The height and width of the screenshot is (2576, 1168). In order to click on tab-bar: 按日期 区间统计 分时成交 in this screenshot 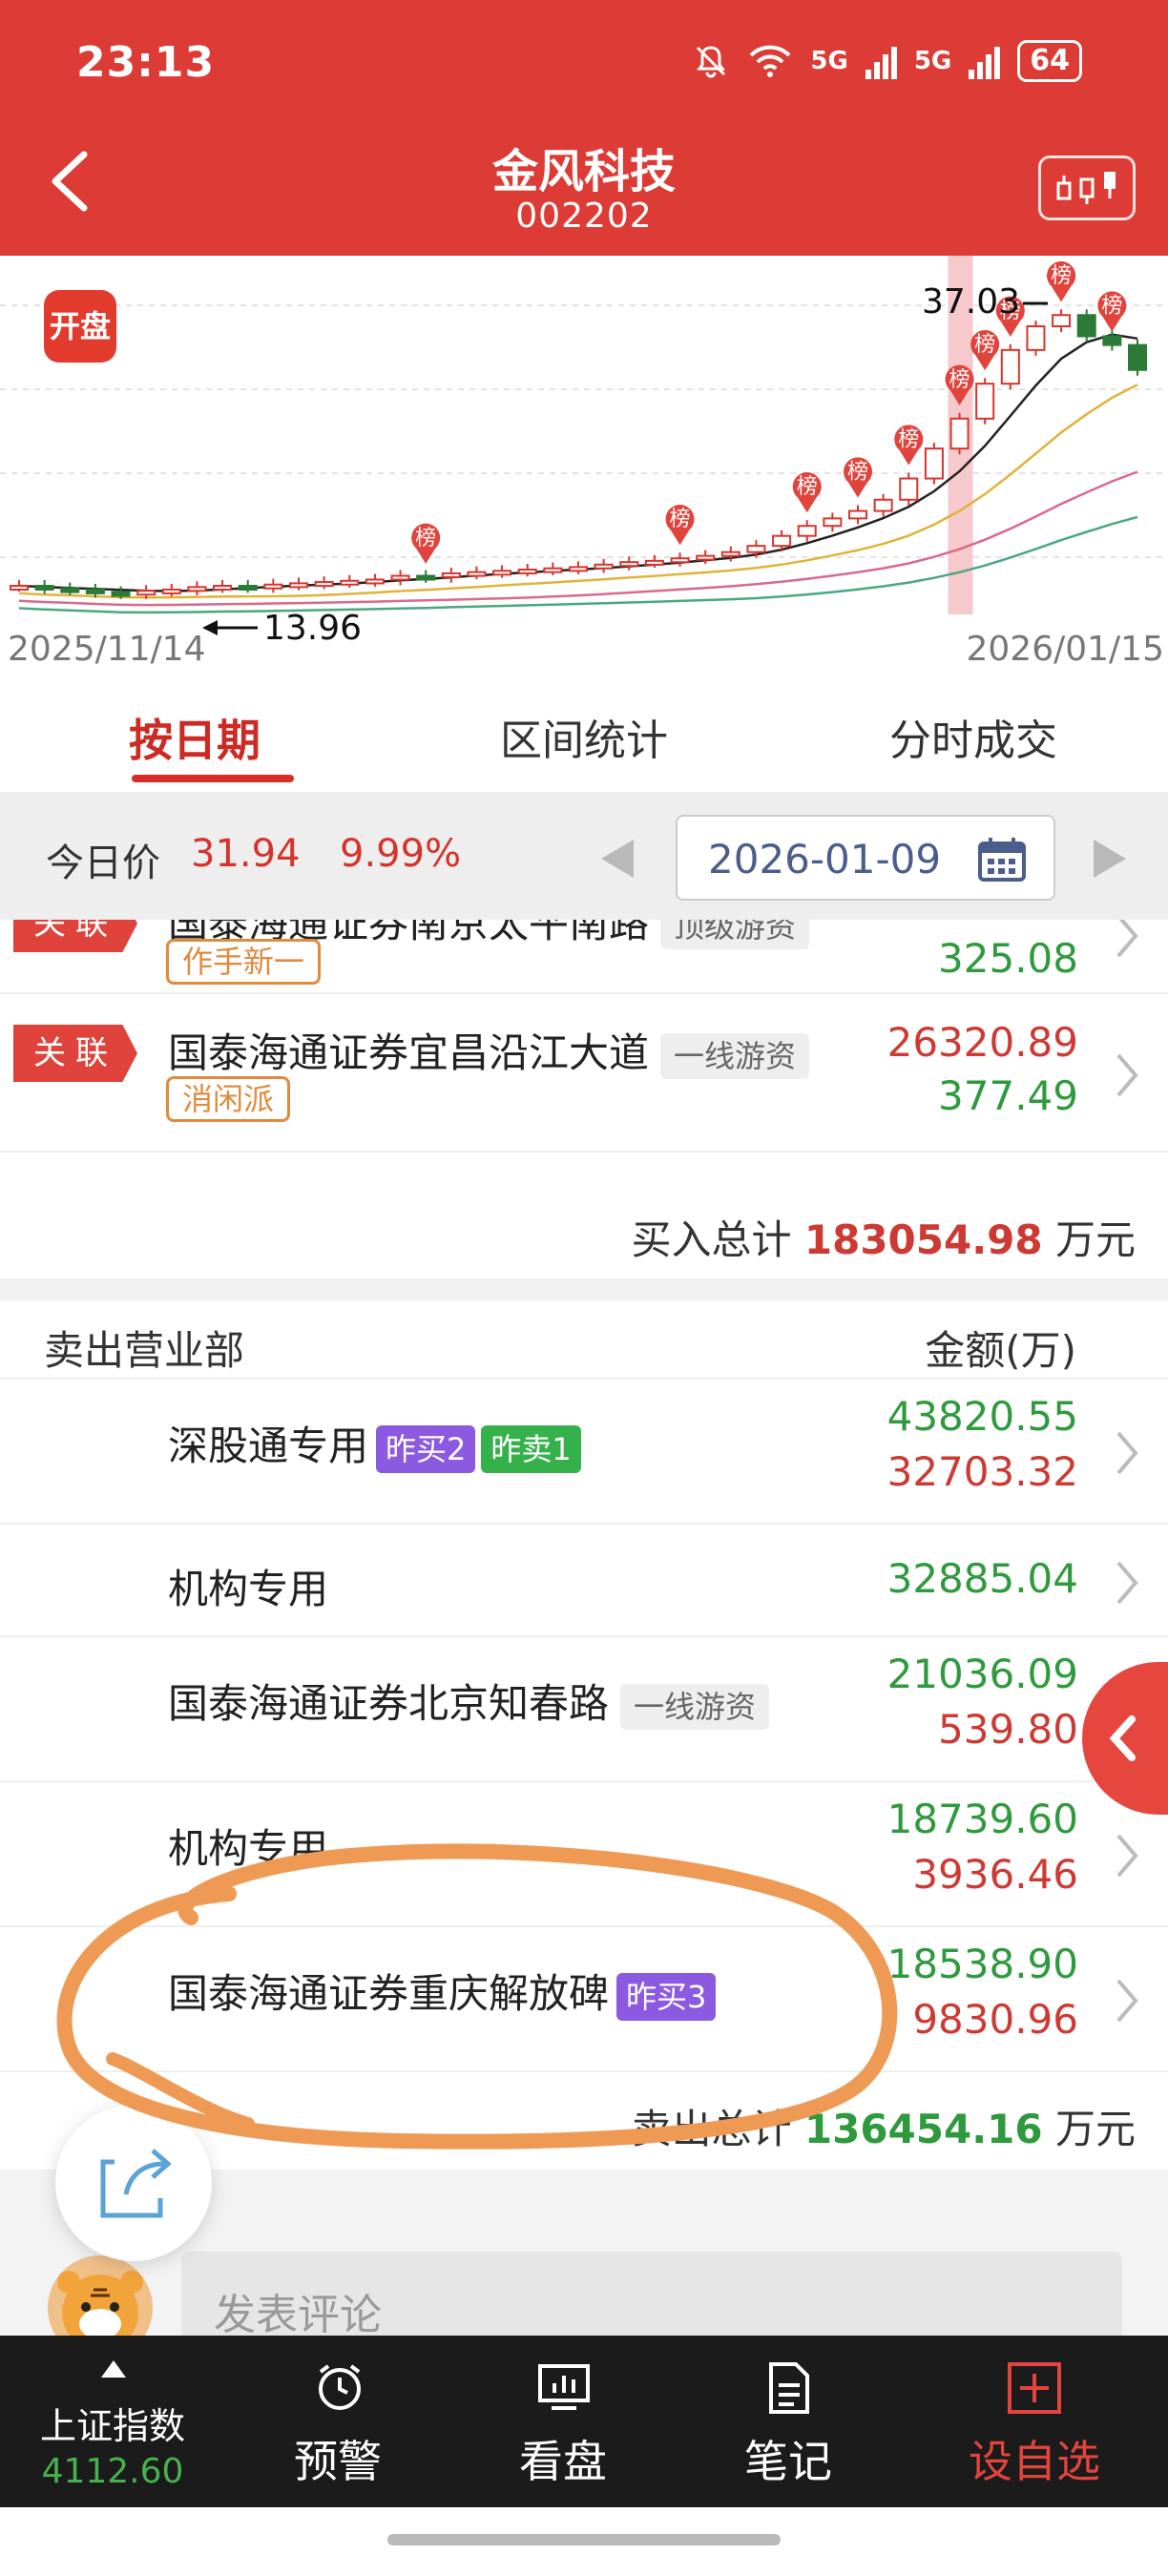, I will do `click(584, 734)`.